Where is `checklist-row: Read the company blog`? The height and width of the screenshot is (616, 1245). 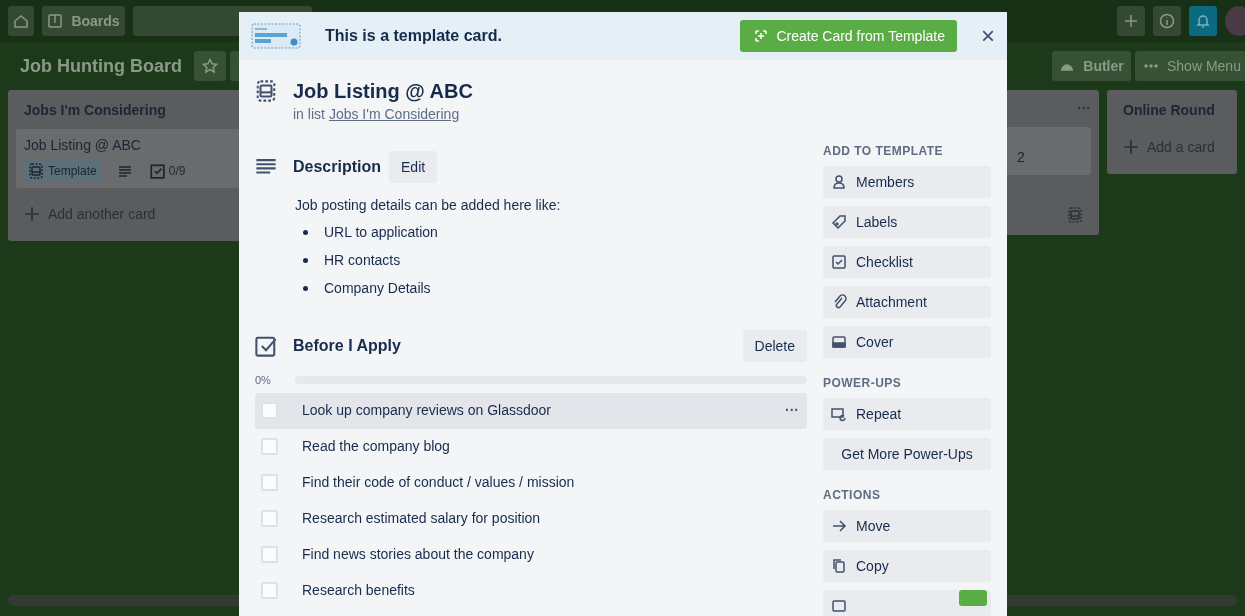 checklist-row: Read the company blog is located at coordinates (531, 446).